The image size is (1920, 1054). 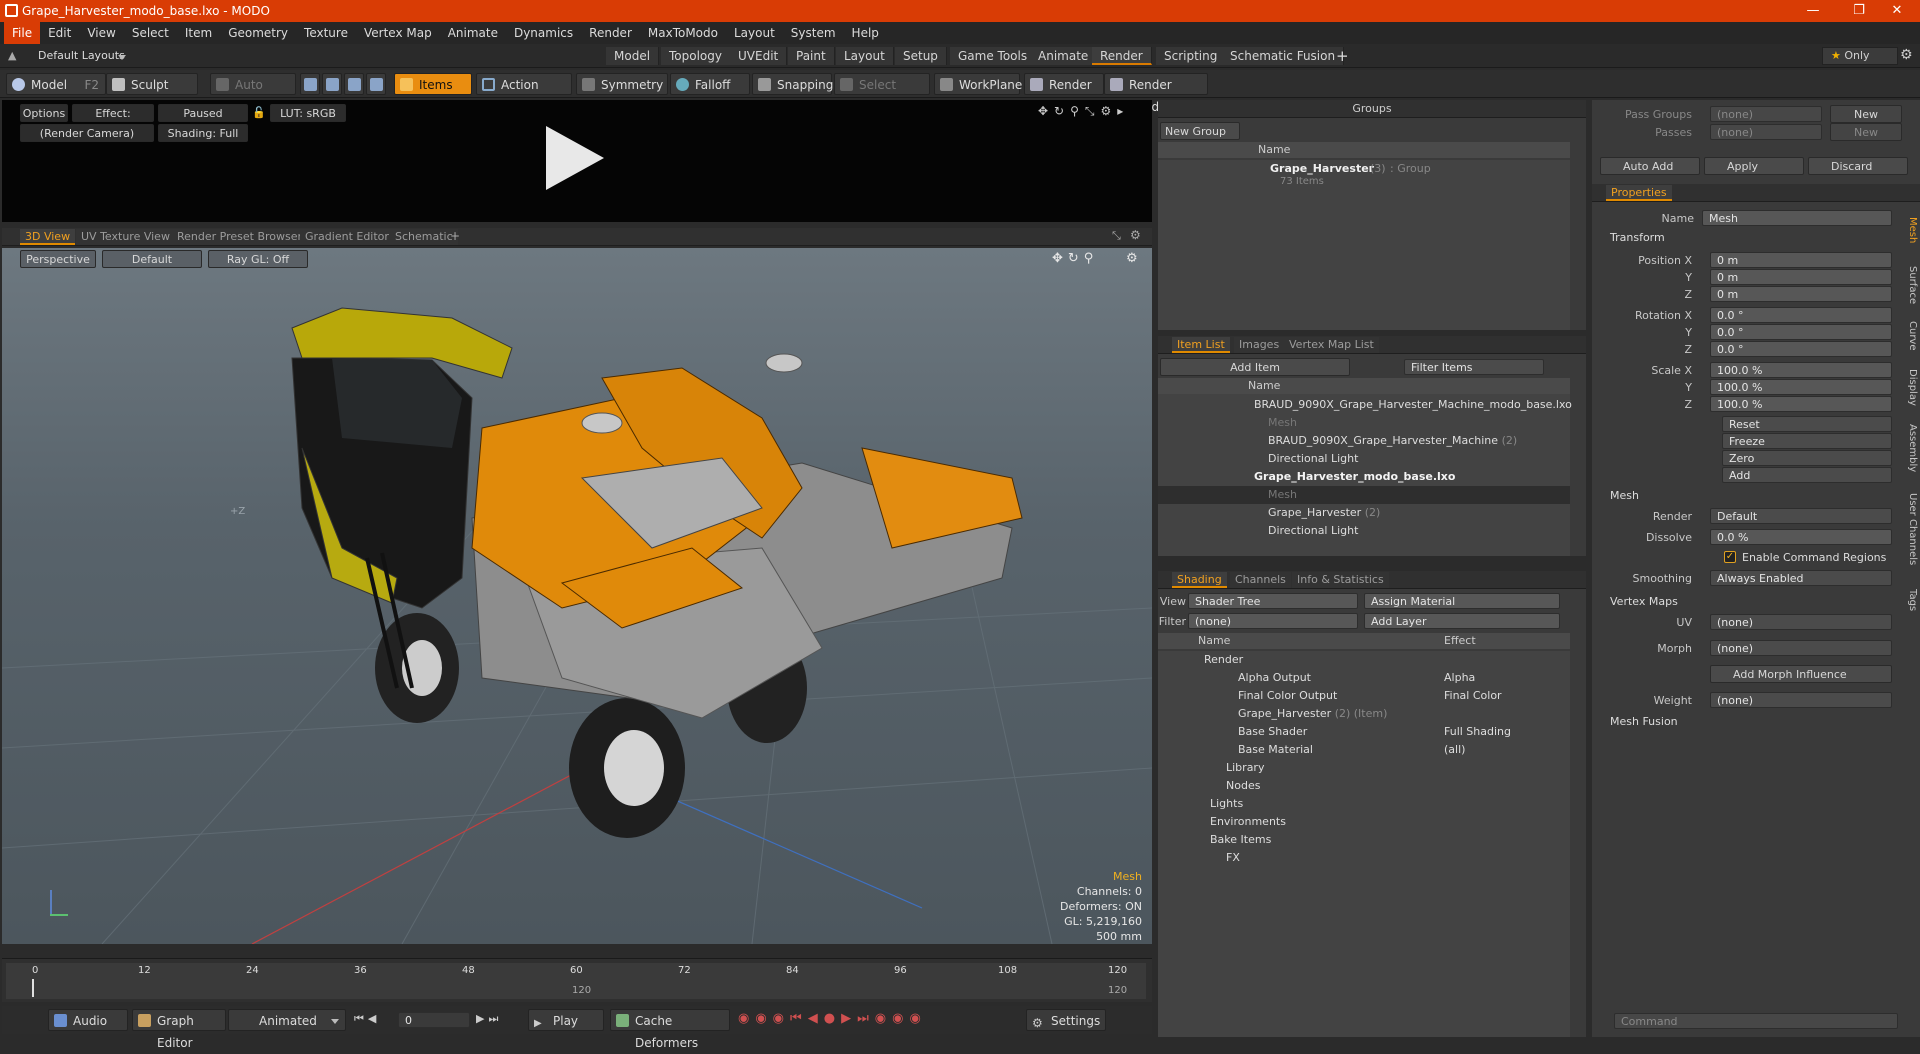 I want to click on shader-row: Library, so click(x=1245, y=768).